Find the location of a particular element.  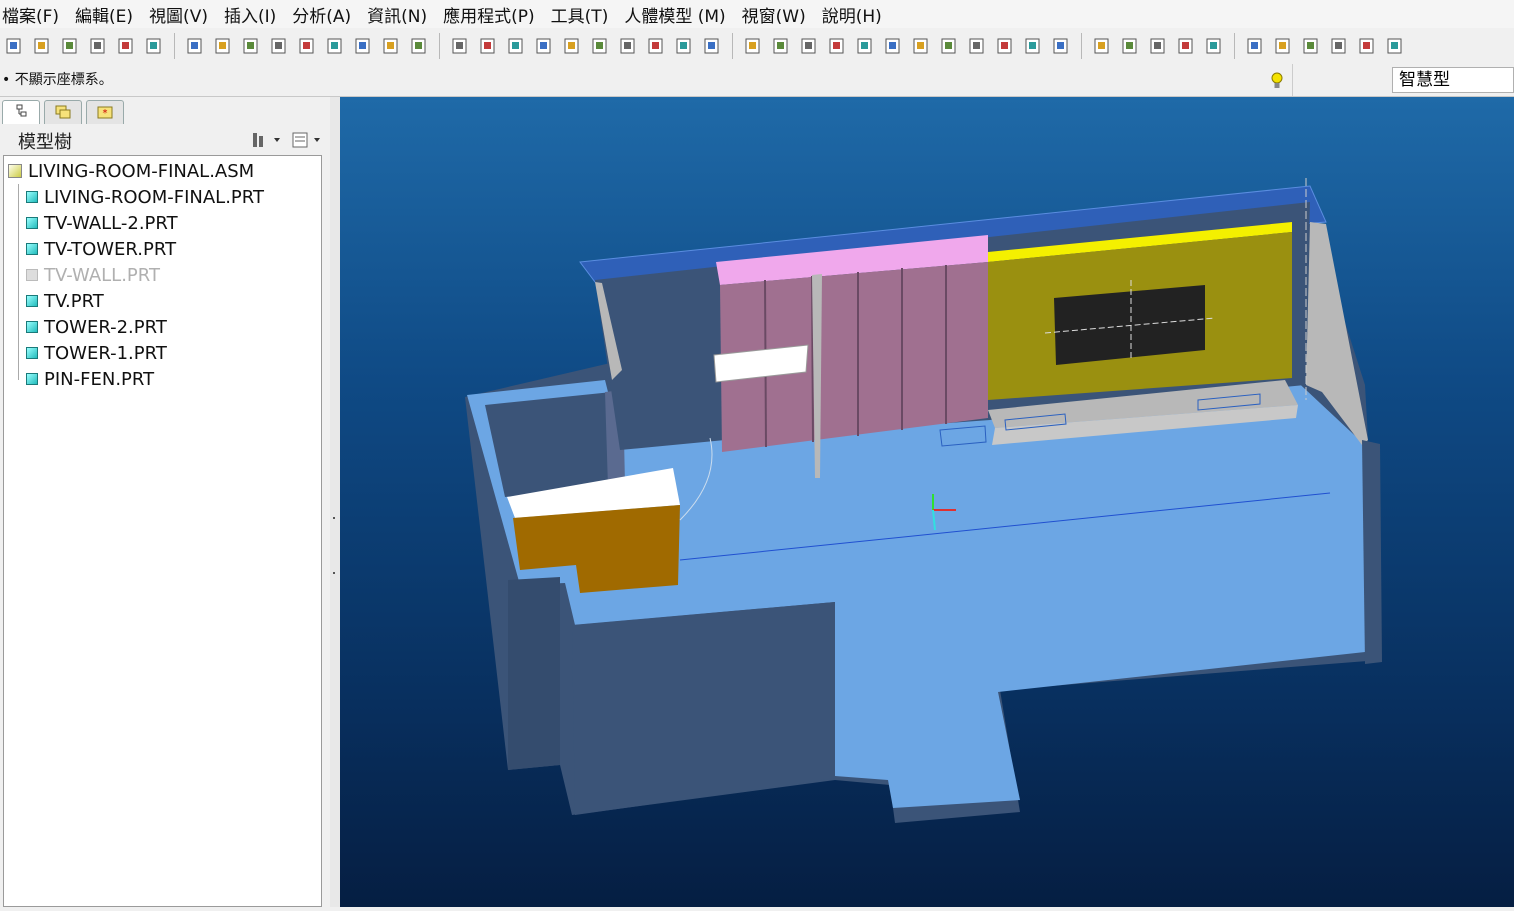

tree-item: TV-WALL.PRT is located at coordinates (93, 275).